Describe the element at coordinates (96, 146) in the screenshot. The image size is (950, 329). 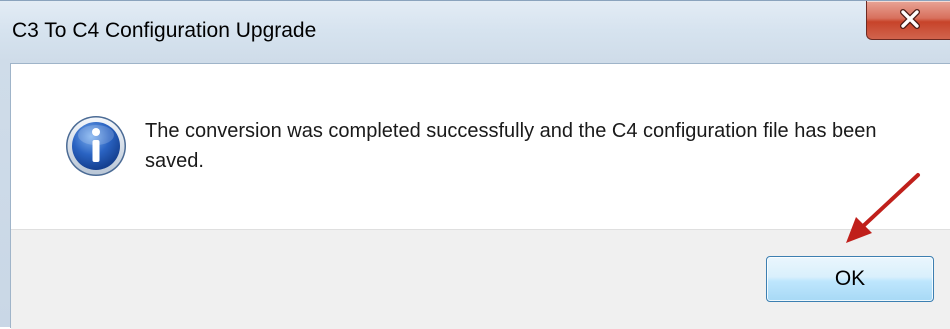
I see `info-icon` at that location.